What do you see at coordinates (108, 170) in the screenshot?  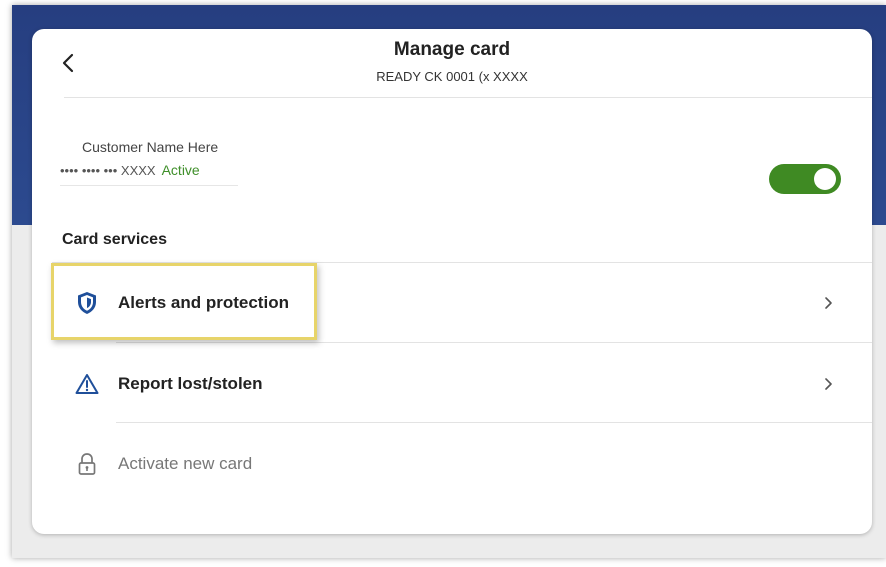 I see `masked-card-number: •••• •••• ••• XXXX` at bounding box center [108, 170].